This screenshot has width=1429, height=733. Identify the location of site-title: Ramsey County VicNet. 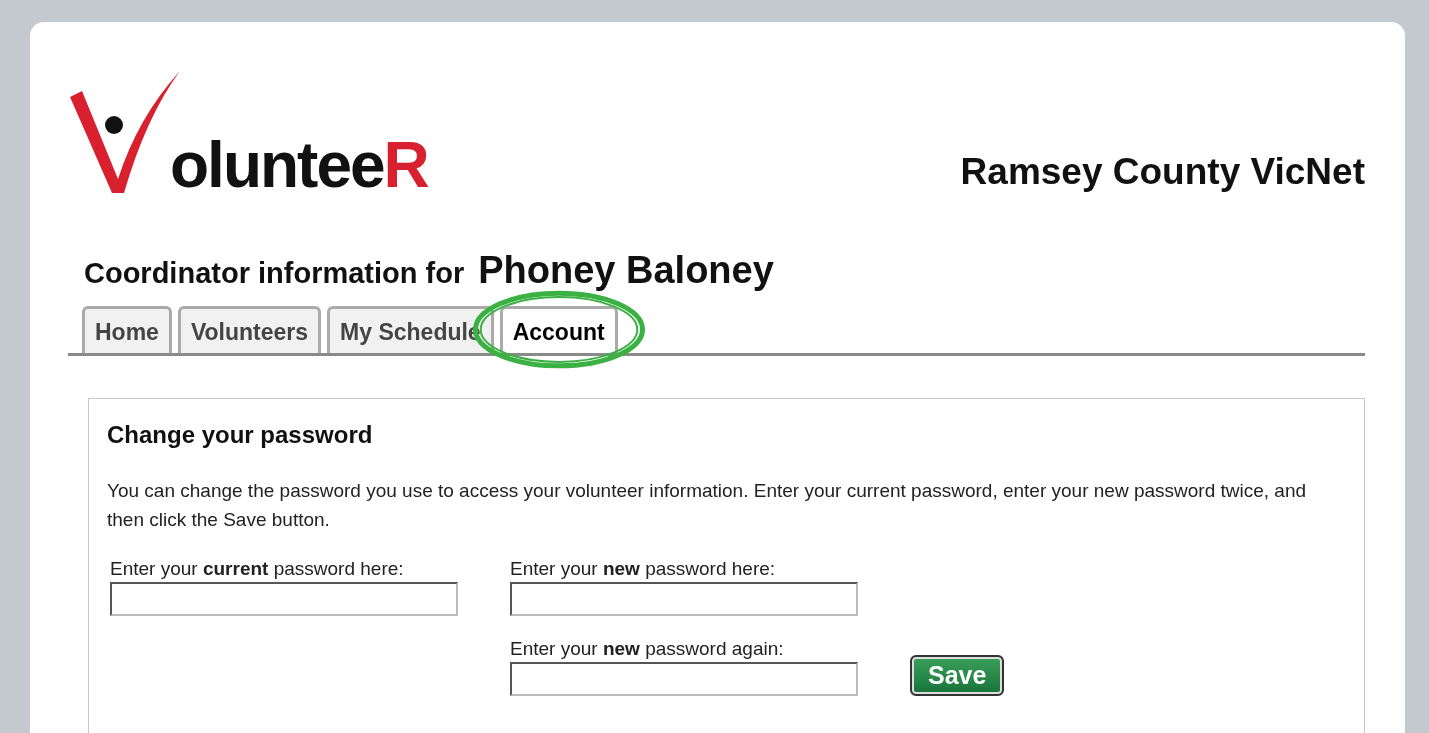
(1162, 172).